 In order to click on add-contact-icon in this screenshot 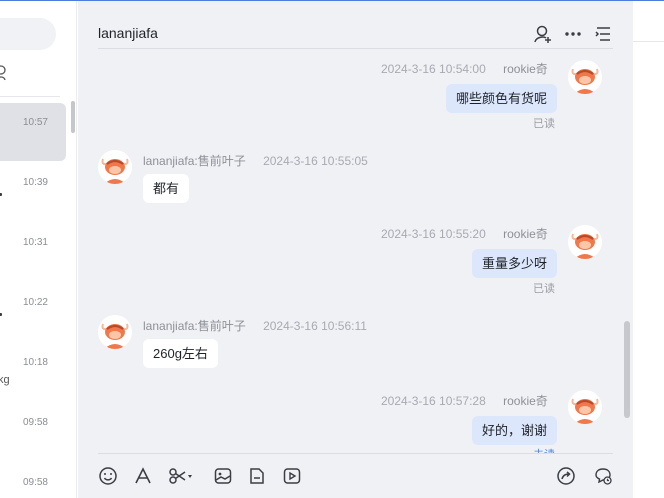, I will do `click(543, 34)`.